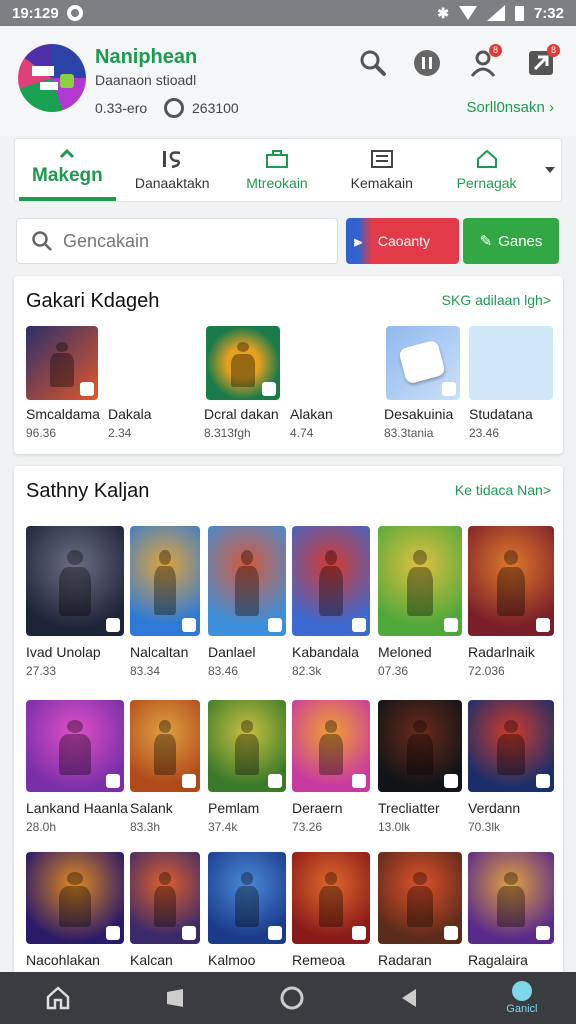  Describe the element at coordinates (486, 170) in the screenshot. I see `tab-pernagak: Pernagak` at that location.